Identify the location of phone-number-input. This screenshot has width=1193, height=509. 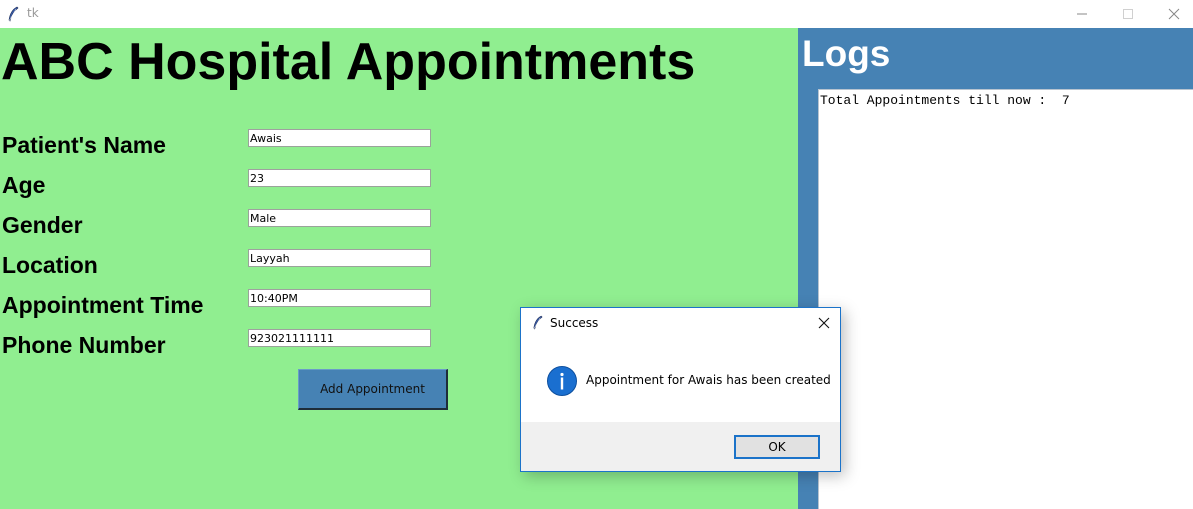
(339, 338).